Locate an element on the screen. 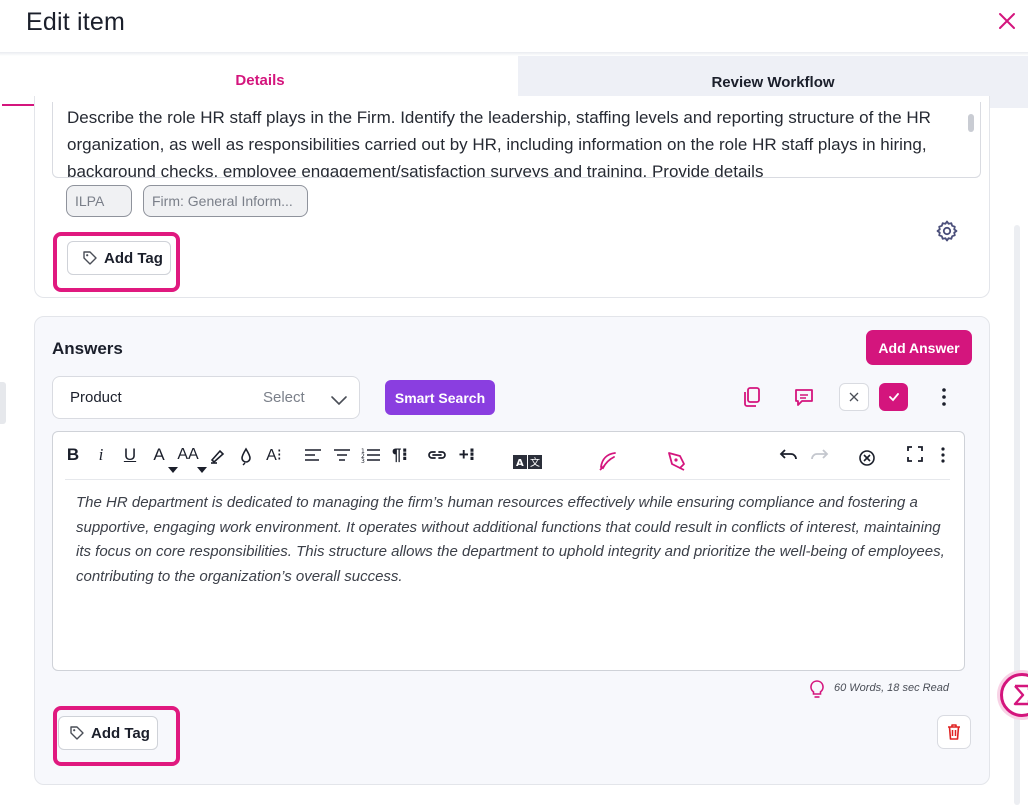 This screenshot has height=807, width=1028. add-answer-button: Add Answer is located at coordinates (919, 347).